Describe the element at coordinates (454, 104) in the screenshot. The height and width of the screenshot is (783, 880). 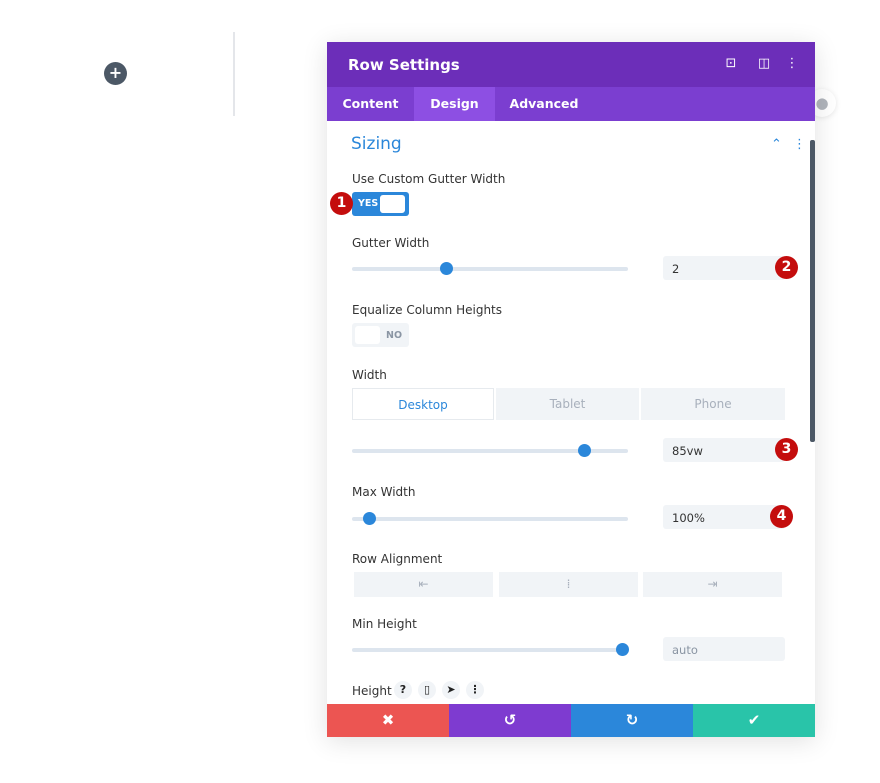
I see `tab-design: Design` at that location.